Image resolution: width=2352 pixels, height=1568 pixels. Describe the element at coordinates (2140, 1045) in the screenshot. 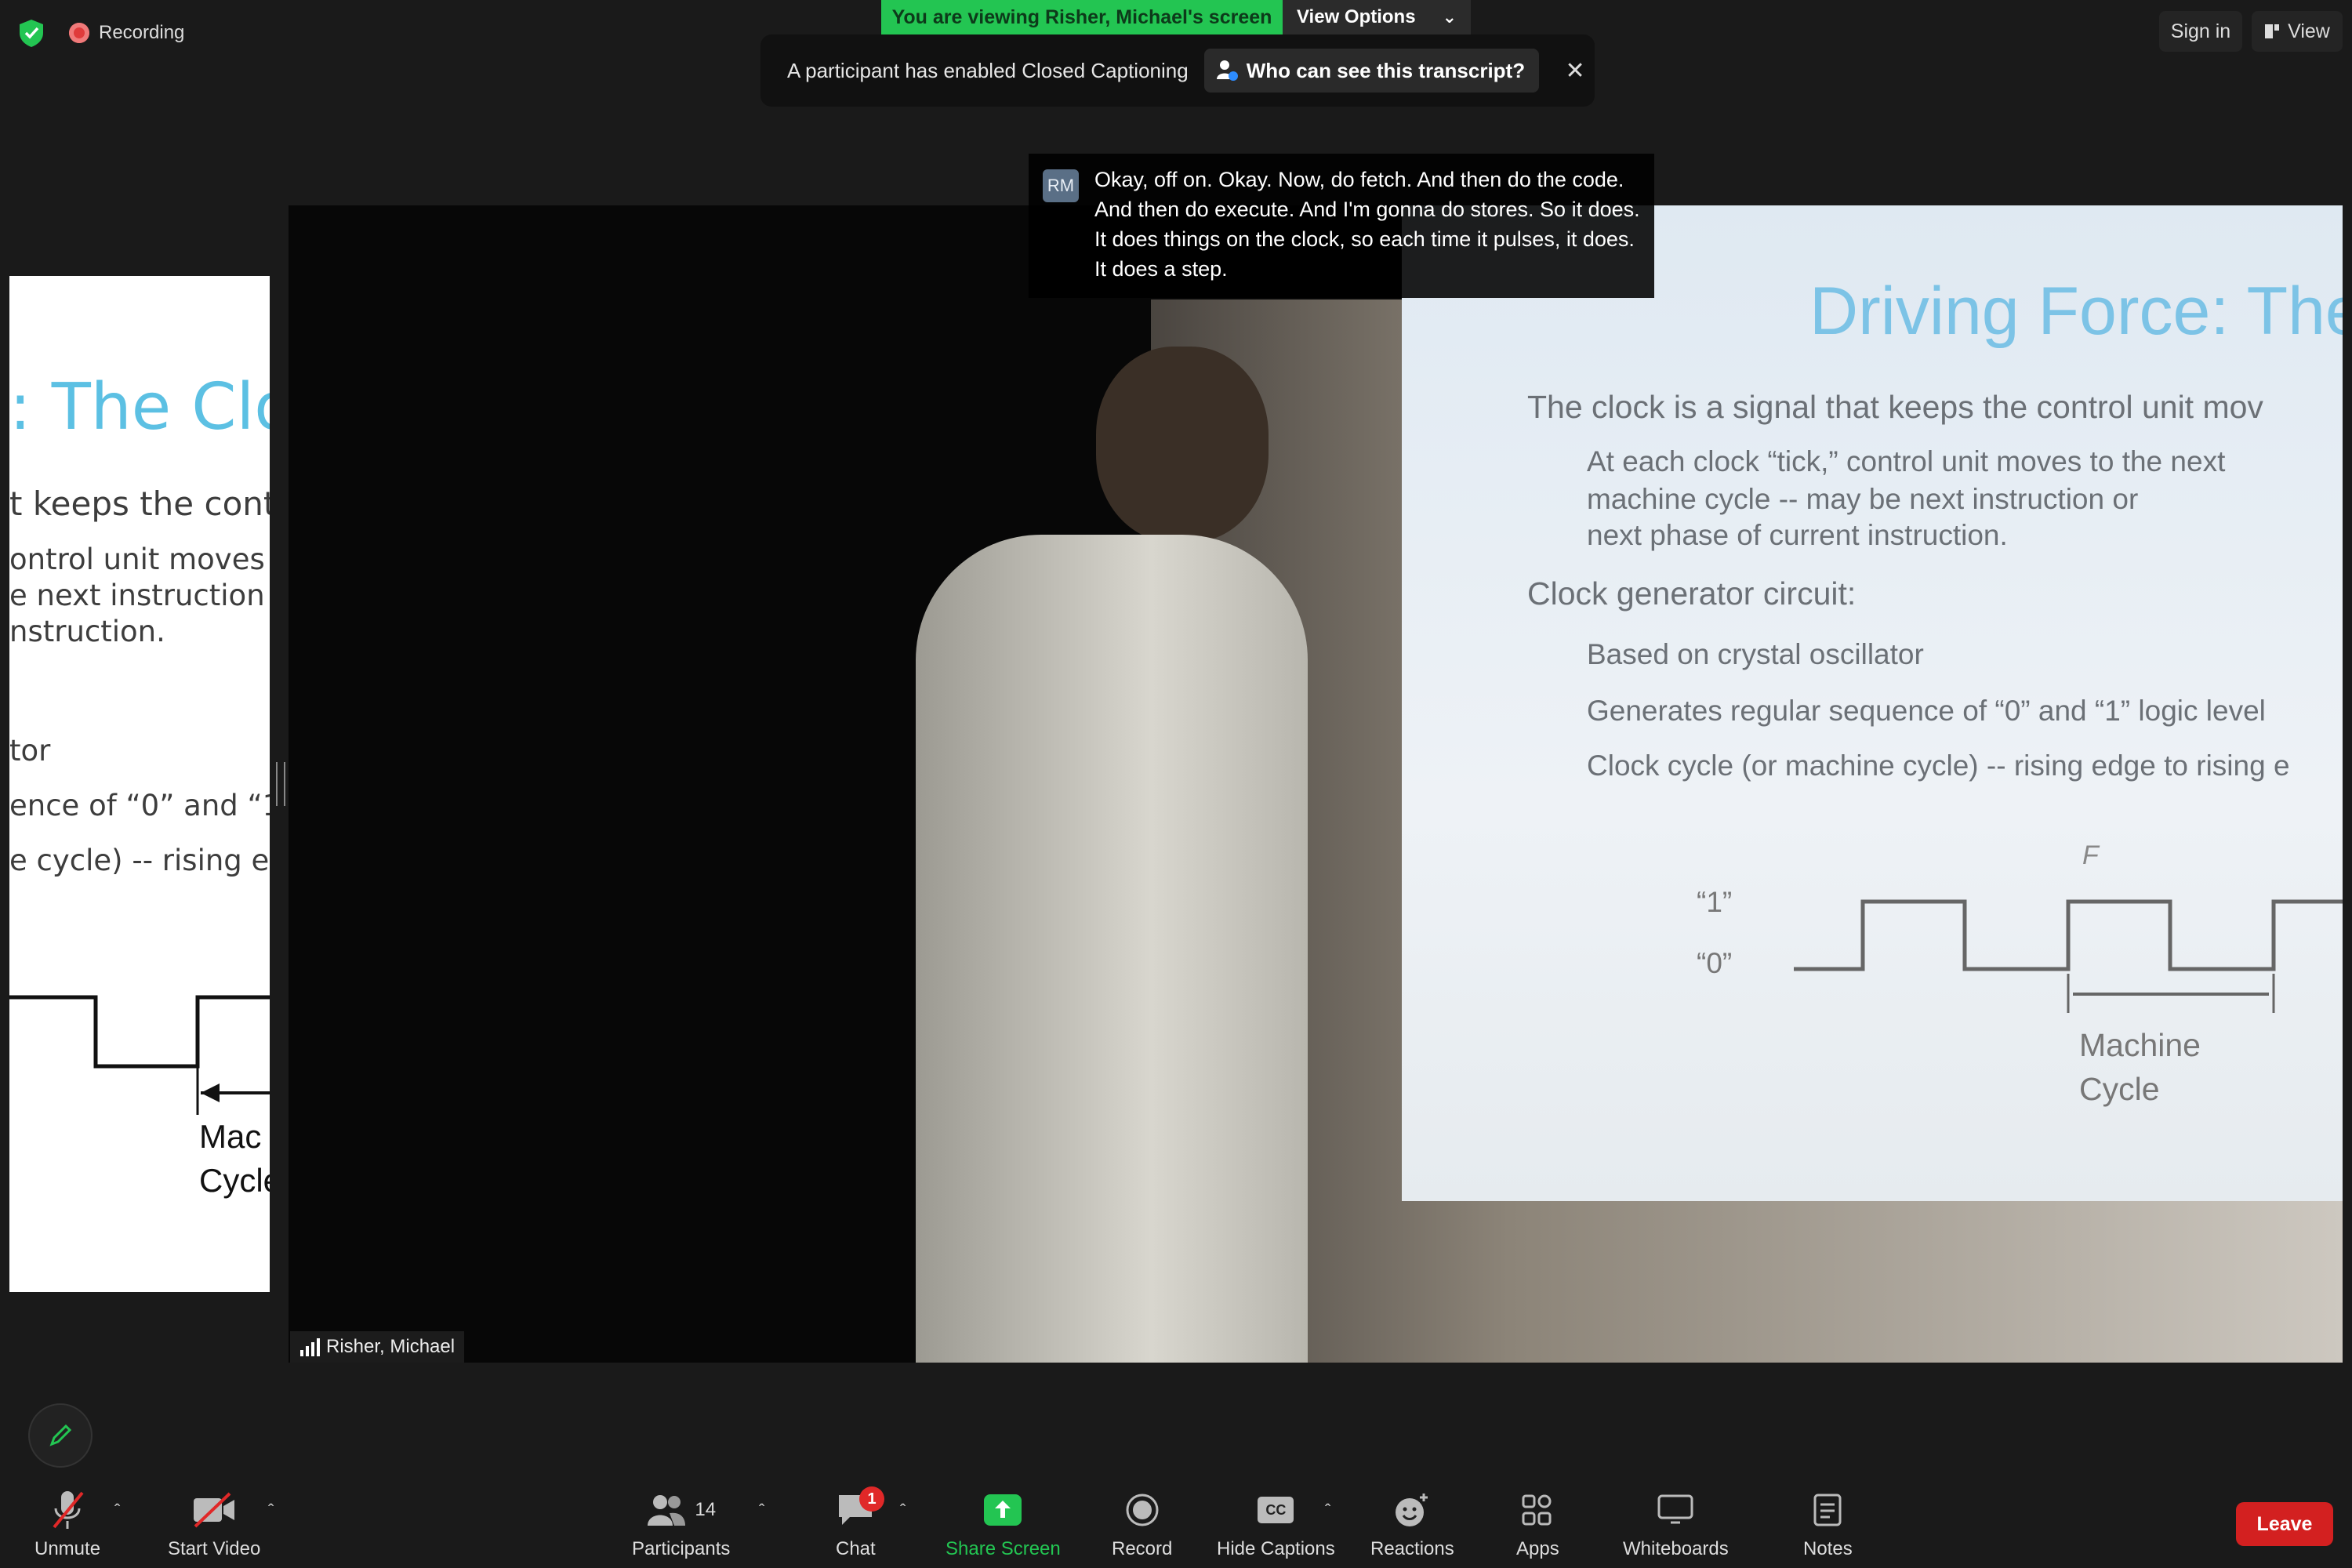

I see `slide-machine-label: Machine` at that location.